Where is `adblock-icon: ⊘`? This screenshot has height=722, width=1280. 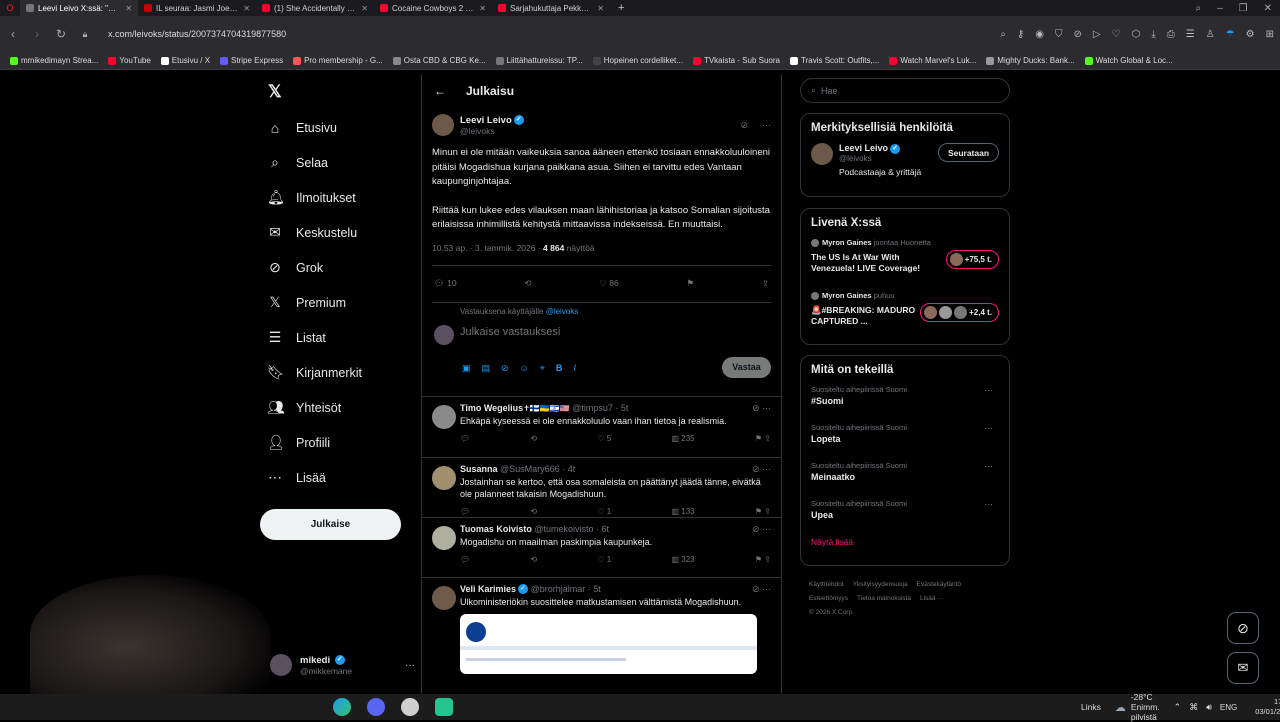
adblock-icon: ⊘ is located at coordinates (1078, 34).